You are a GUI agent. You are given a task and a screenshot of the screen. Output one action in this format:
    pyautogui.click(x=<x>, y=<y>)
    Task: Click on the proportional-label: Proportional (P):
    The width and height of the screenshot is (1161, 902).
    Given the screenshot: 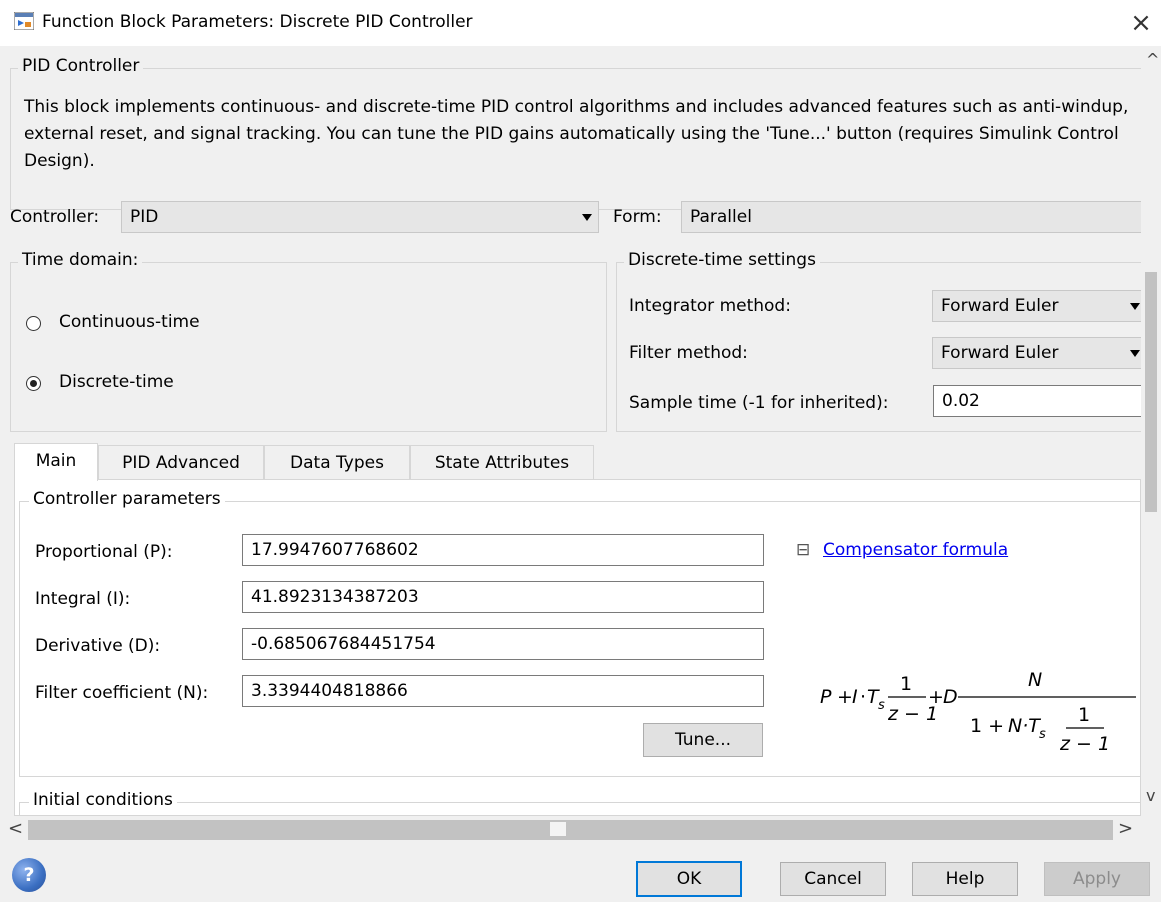 What is the action you would take?
    pyautogui.click(x=104, y=552)
    